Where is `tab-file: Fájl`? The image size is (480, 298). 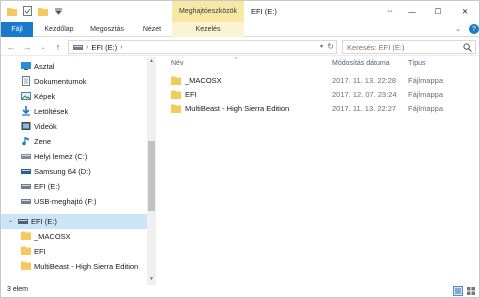
tab-file: Fájl is located at coordinates (17, 29).